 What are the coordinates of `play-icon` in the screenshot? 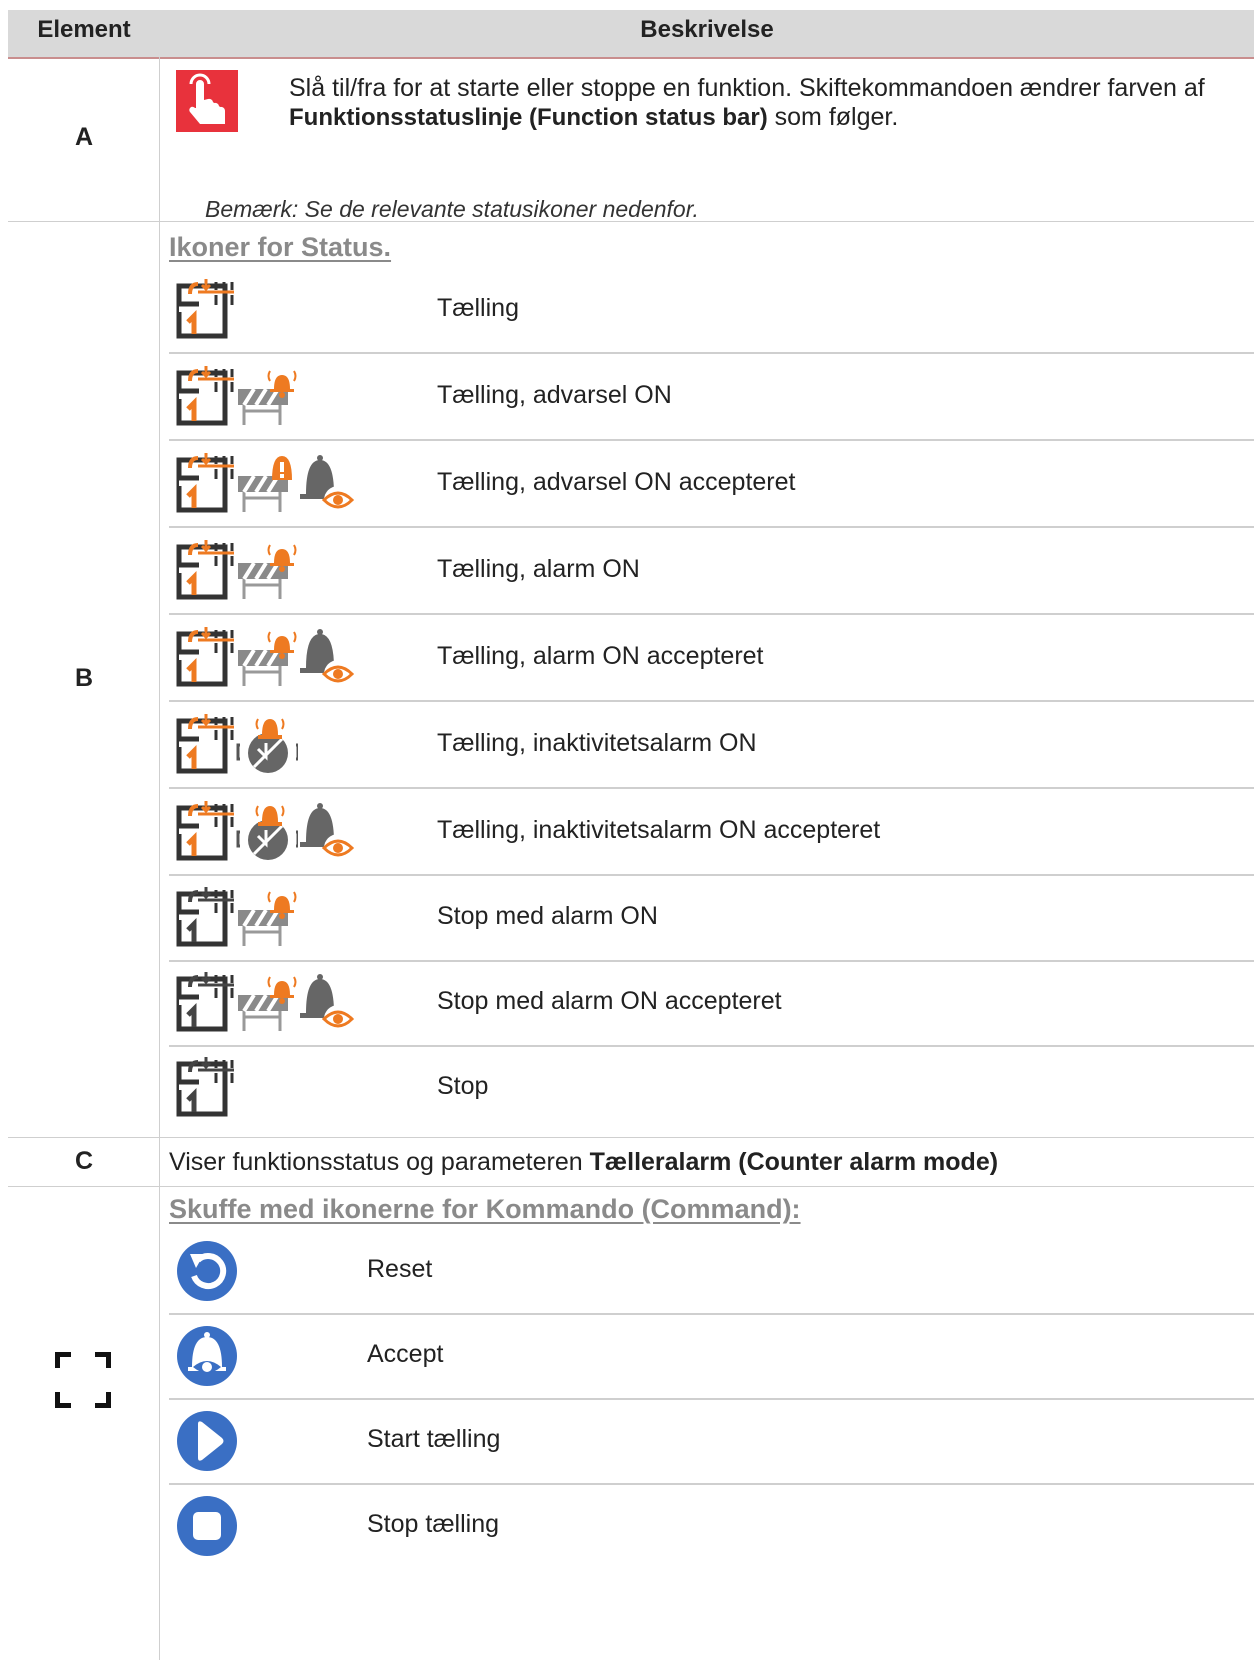 It's located at (207, 1441).